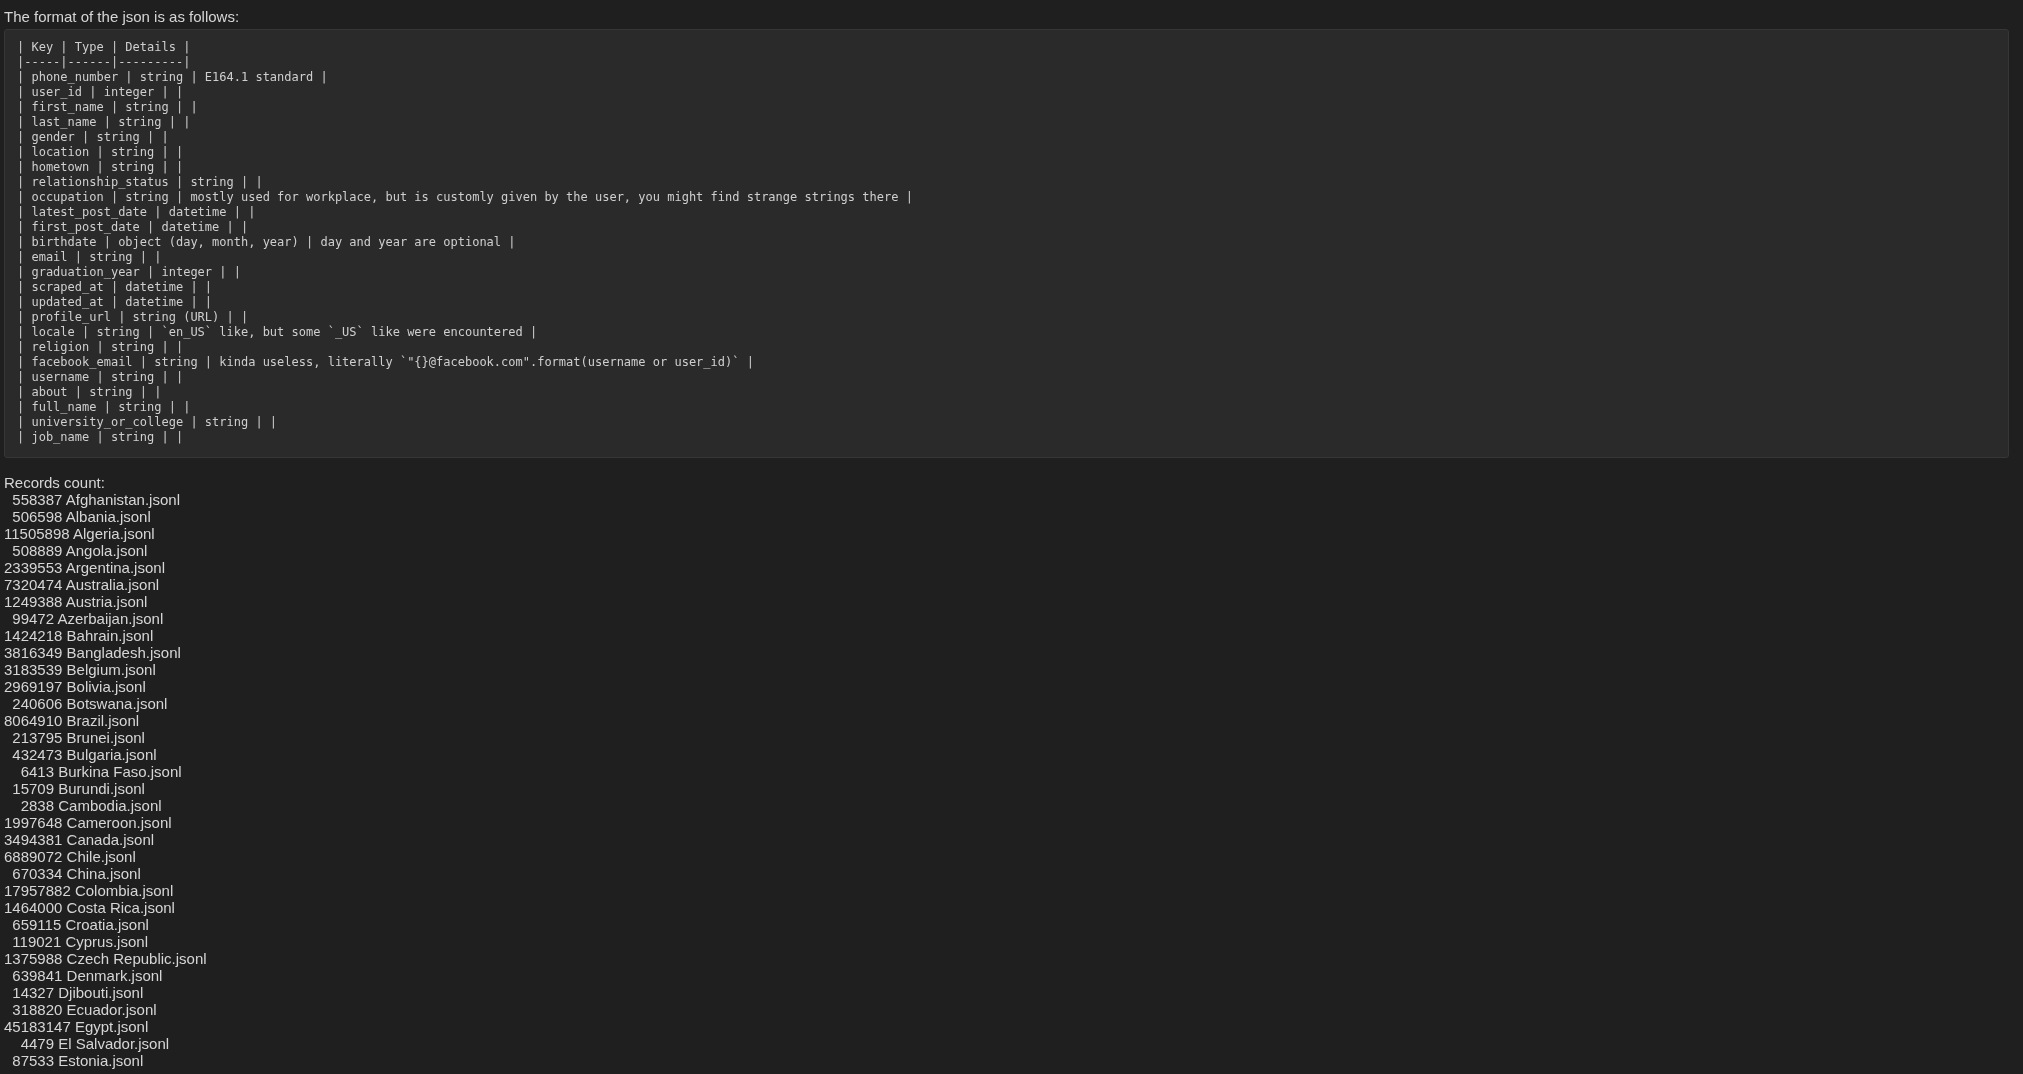 This screenshot has width=2023, height=1074. I want to click on record-line: 240606 Botswana.jsonl, so click(90, 703).